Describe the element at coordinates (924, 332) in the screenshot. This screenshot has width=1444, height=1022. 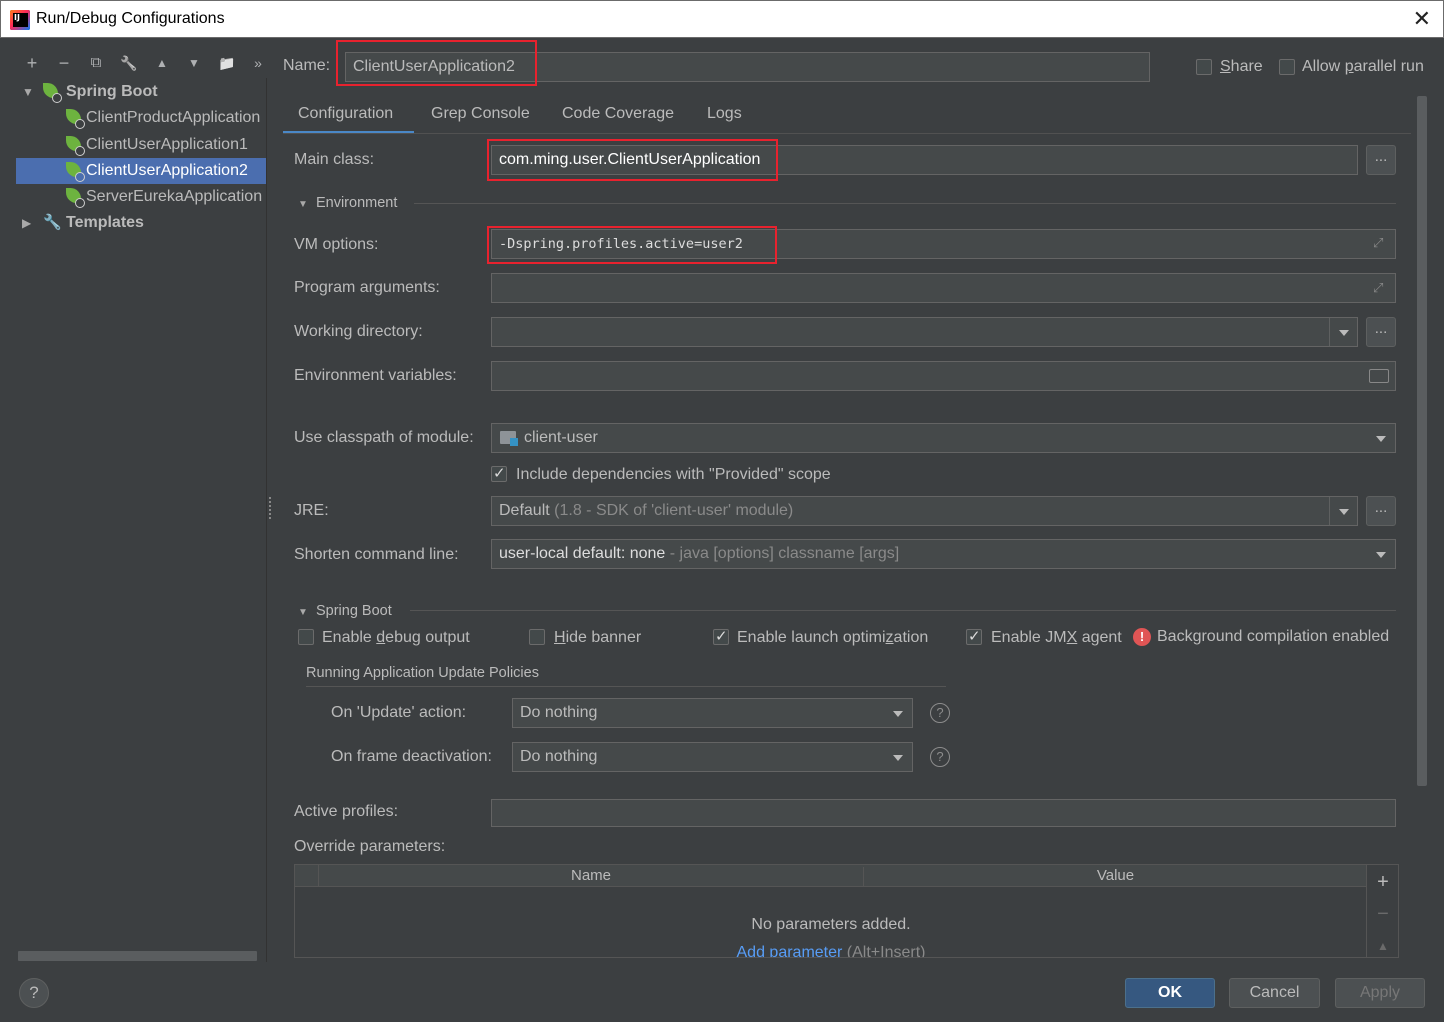
I see `working-dir-field` at that location.